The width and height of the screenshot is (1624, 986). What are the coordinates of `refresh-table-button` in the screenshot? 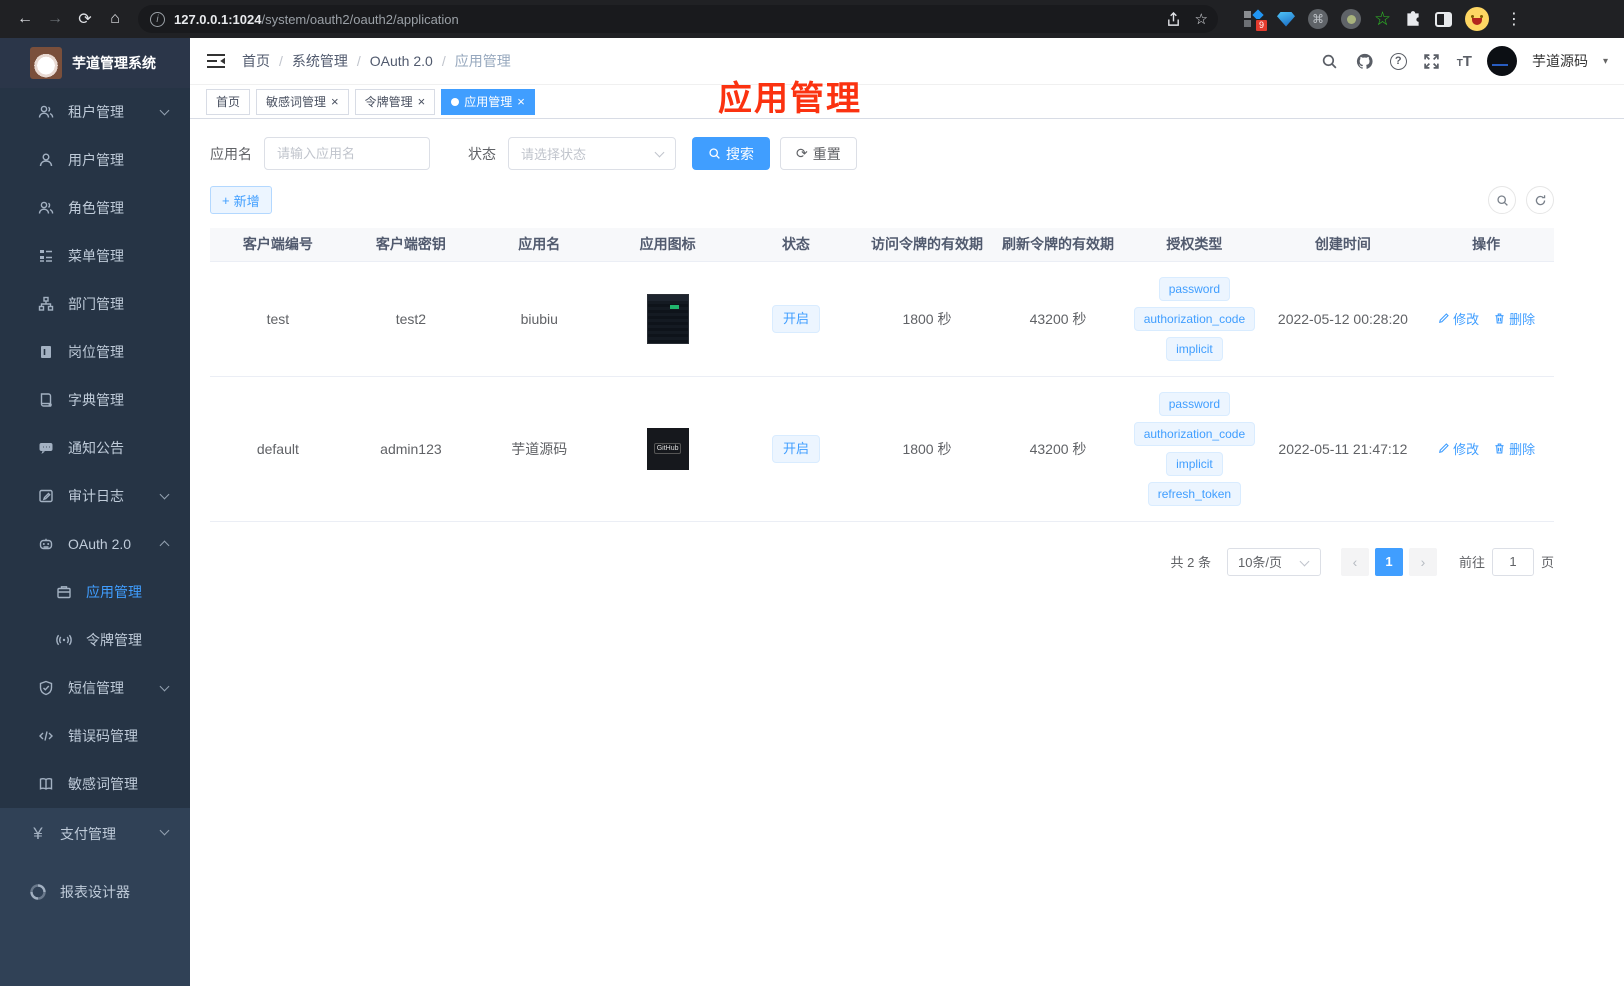 It's located at (1540, 200).